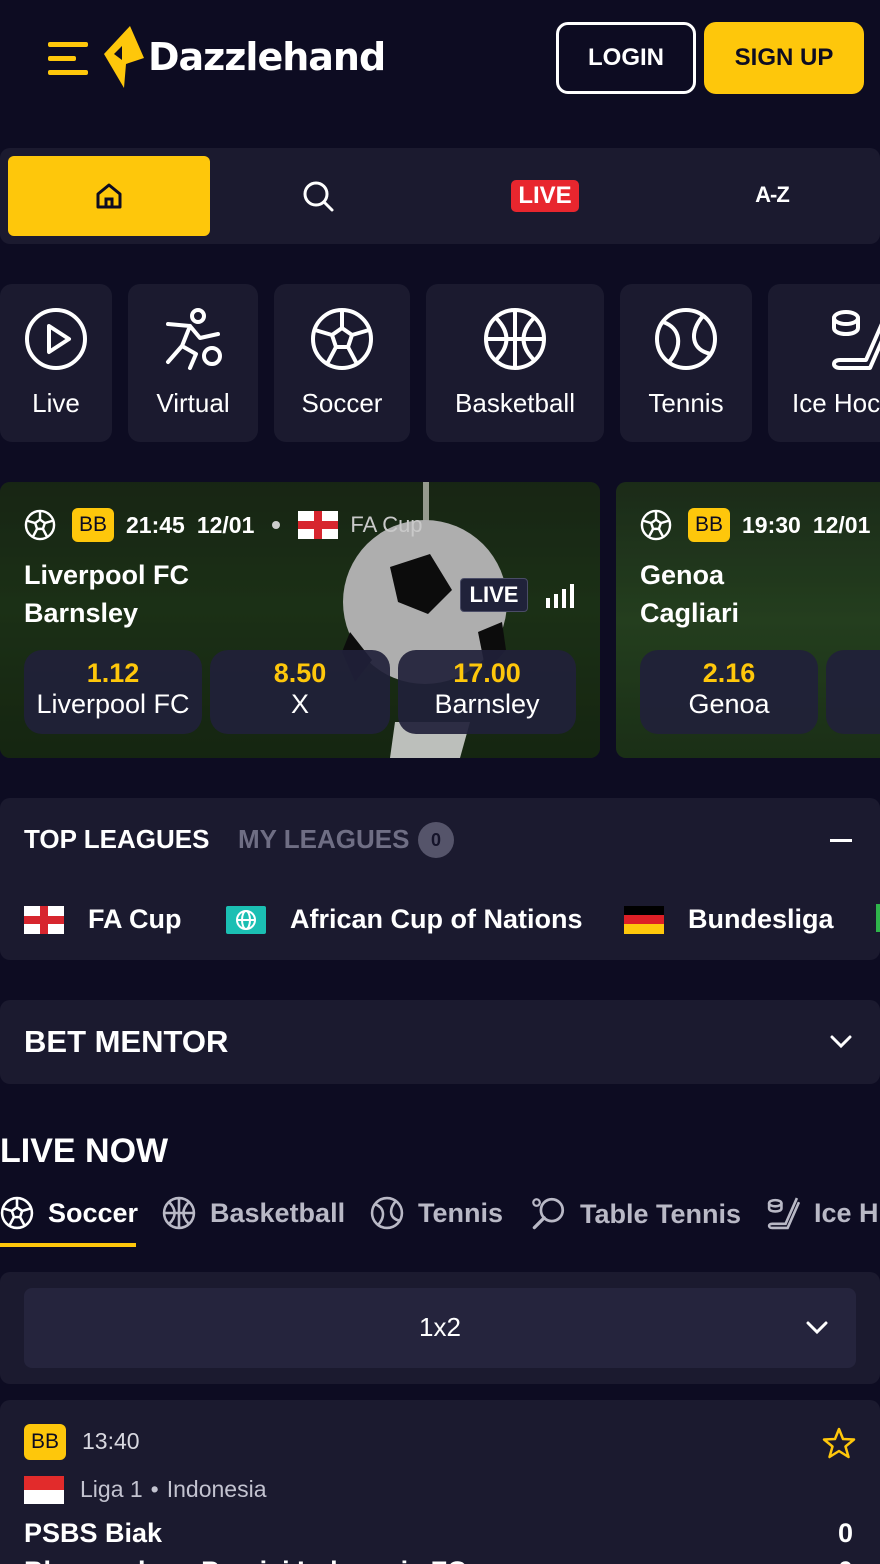 This screenshot has height=1564, width=880. I want to click on odds-value: 1.12, so click(113, 673).